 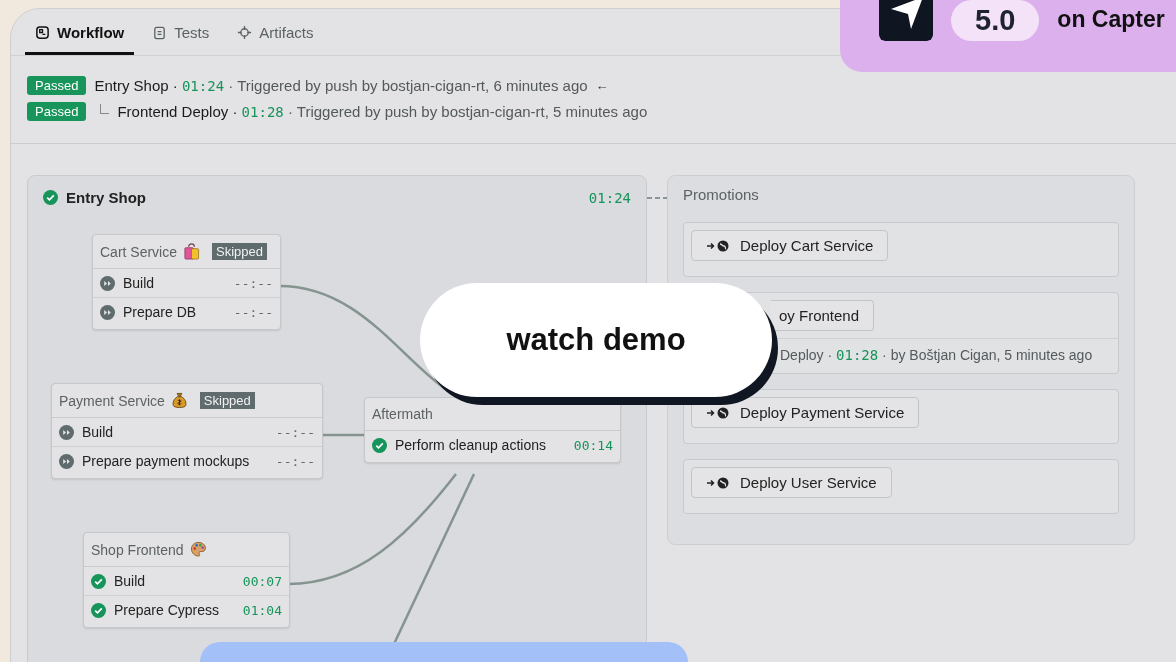 What do you see at coordinates (105, 108) in the screenshot?
I see `tree-elbow` at bounding box center [105, 108].